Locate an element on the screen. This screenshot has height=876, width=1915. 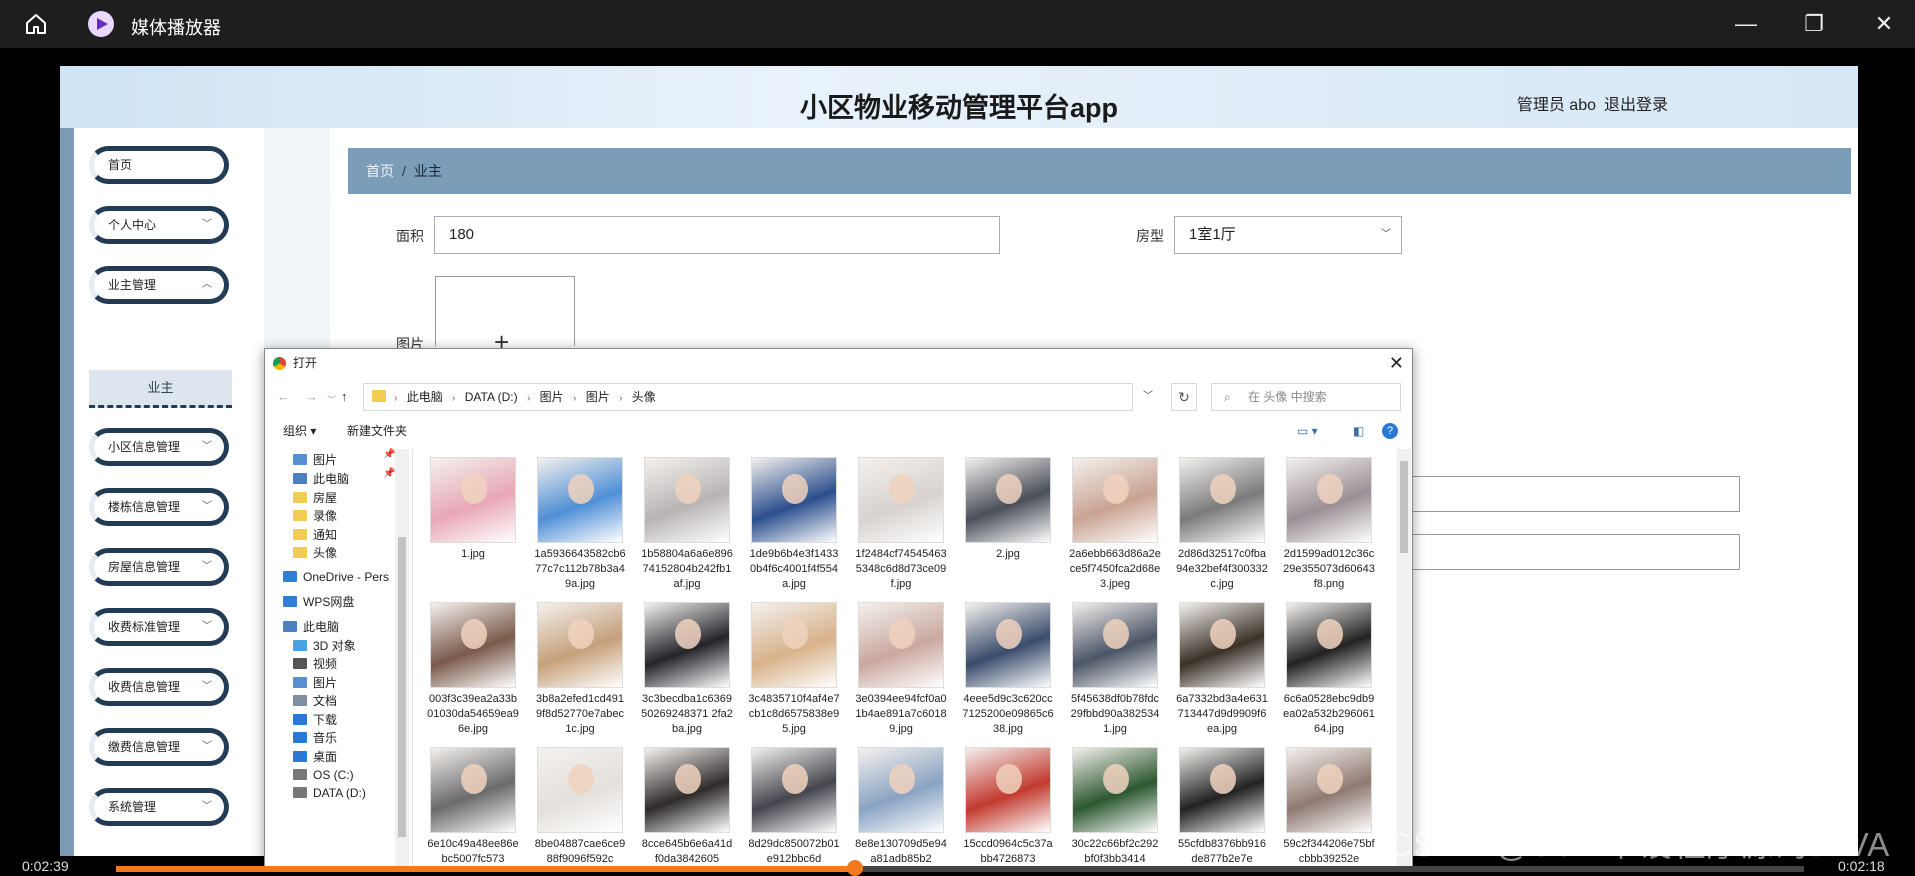
file-item: 6a7332bd3a4e631713447d9d9909f6ea.jpg is located at coordinates (1222, 674).